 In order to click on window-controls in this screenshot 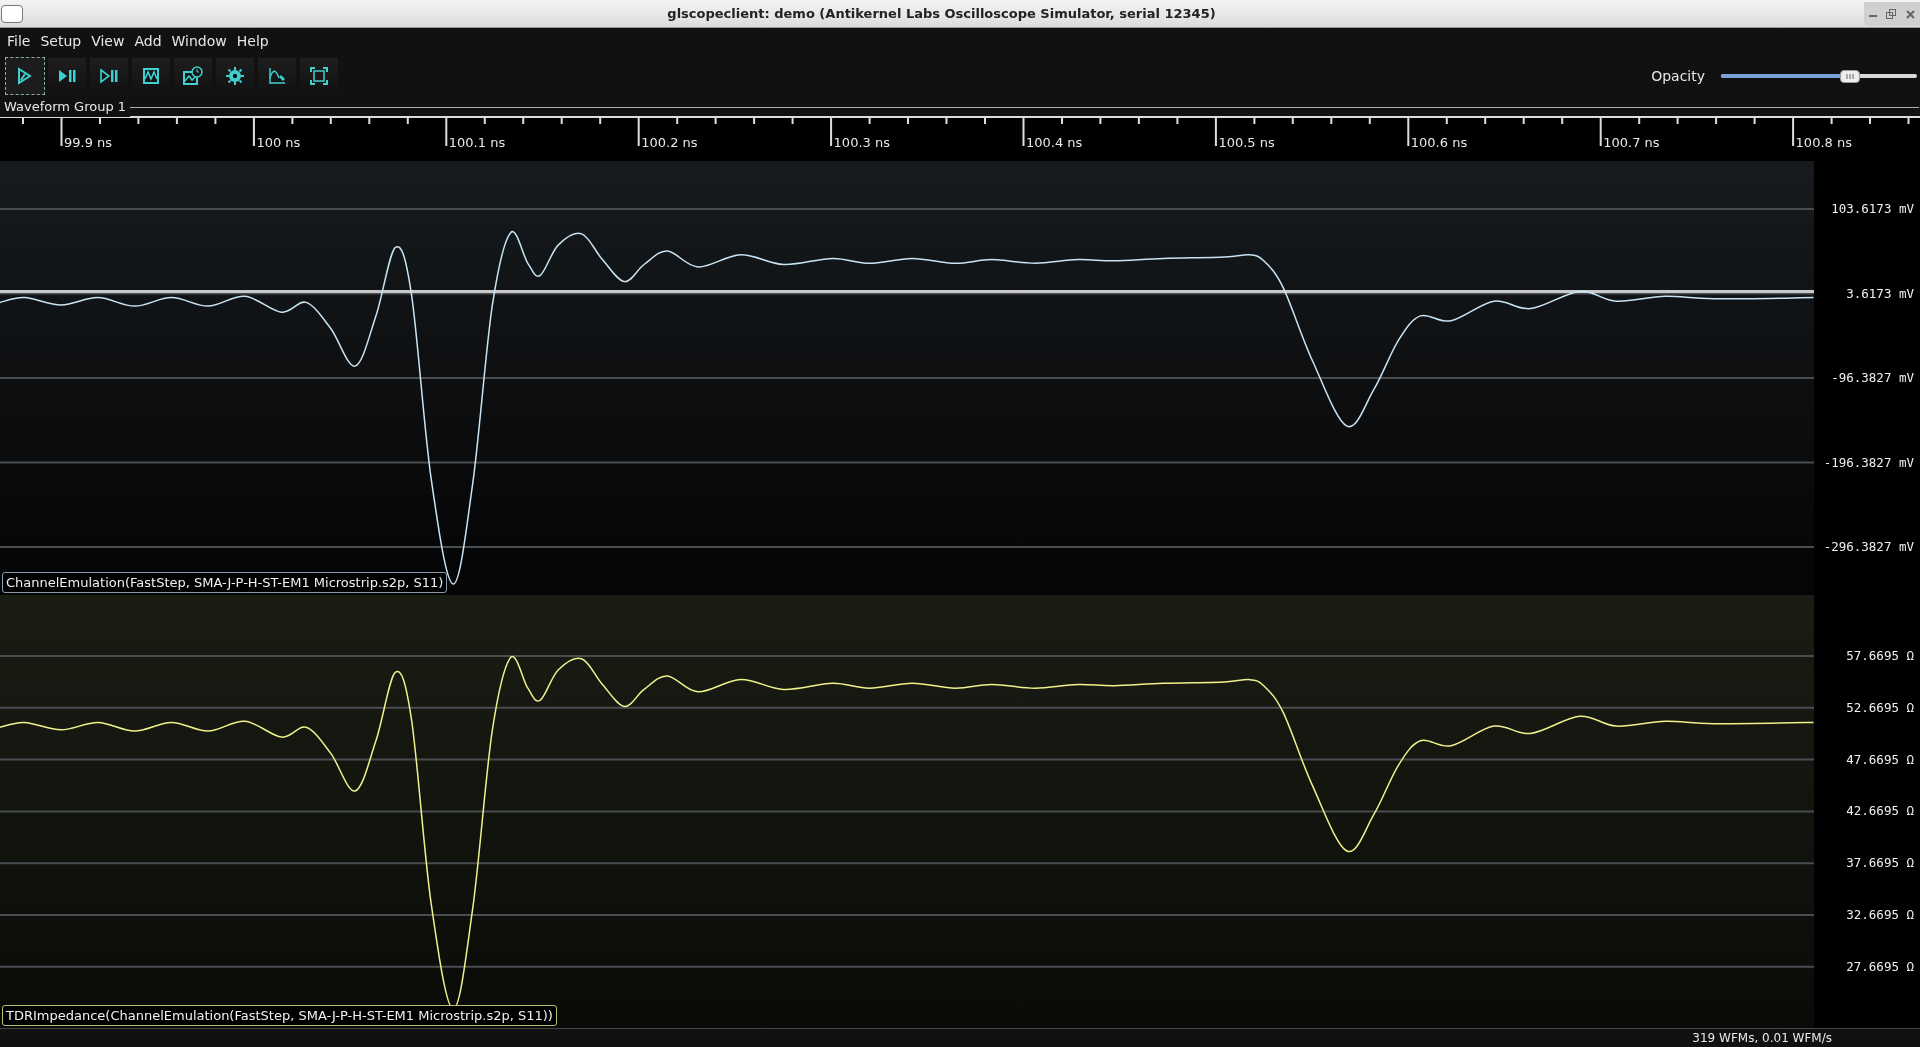, I will do `click(1892, 14)`.